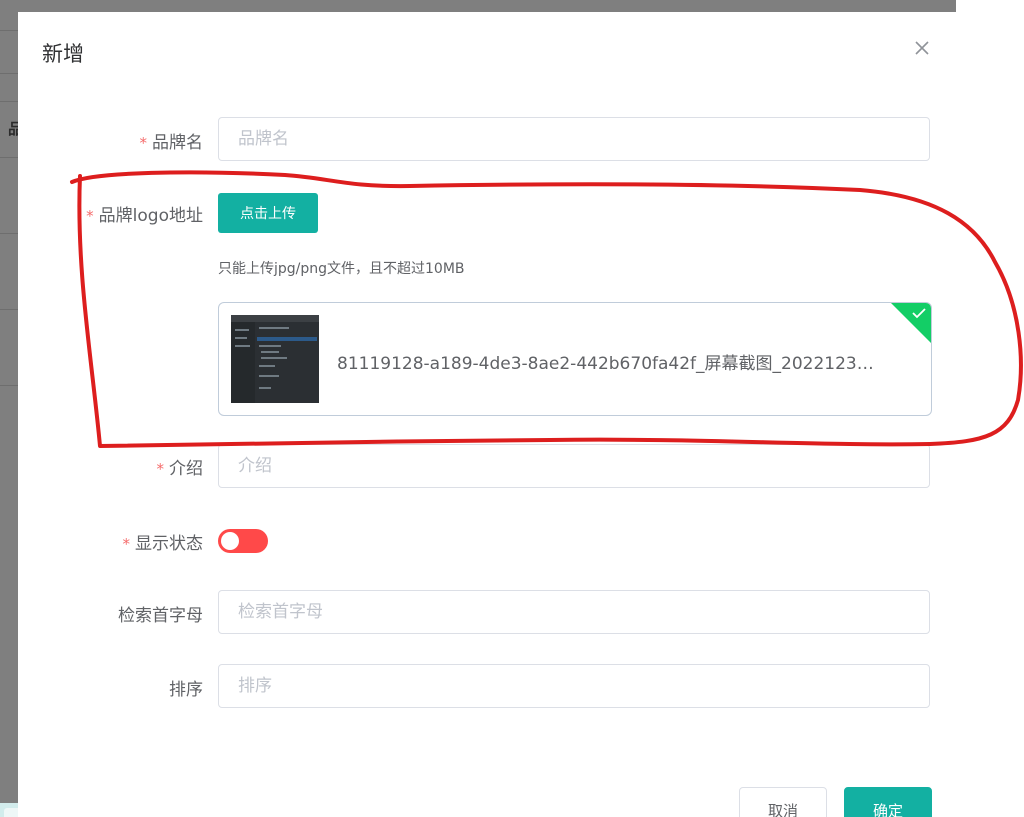  I want to click on show-status-switch, so click(243, 541).